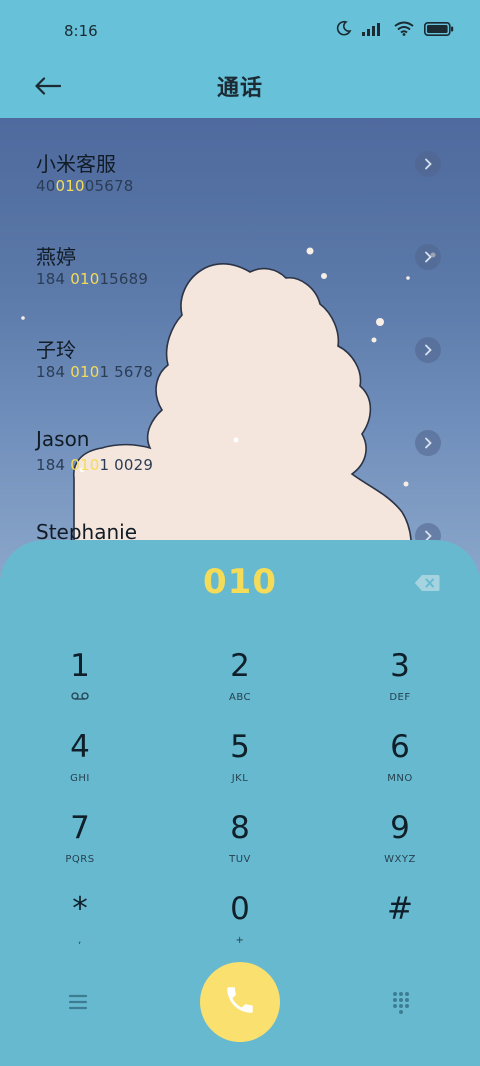 The width and height of the screenshot is (480, 1066). What do you see at coordinates (240, 350) in the screenshot?
I see `contact-item: 子玲 184 0101 5678` at bounding box center [240, 350].